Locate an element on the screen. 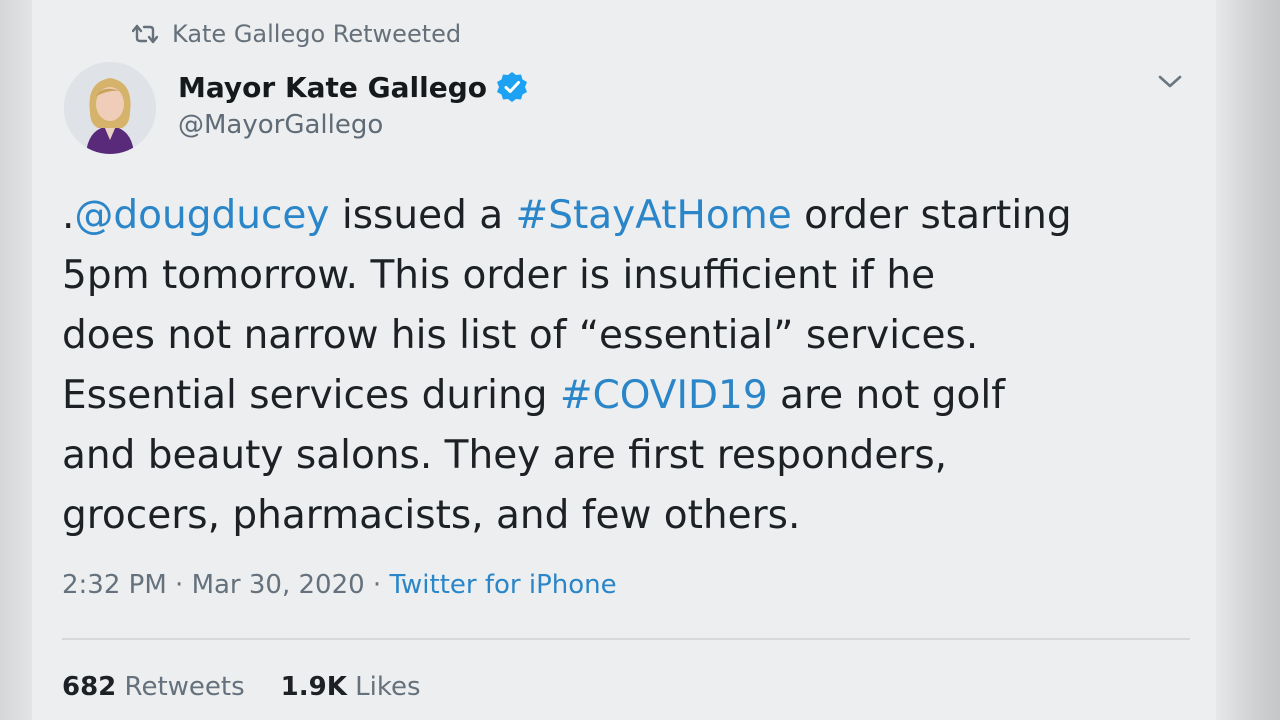 The image size is (1280, 720). likes-label: Likes is located at coordinates (388, 687).